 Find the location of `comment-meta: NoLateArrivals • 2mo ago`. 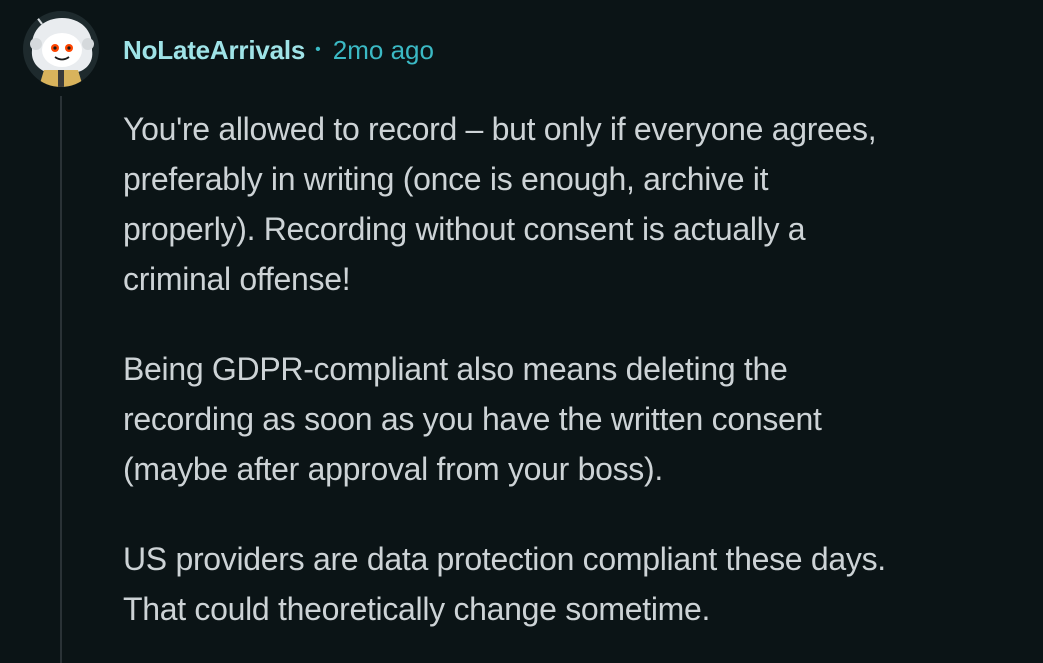

comment-meta: NoLateArrivals • 2mo ago is located at coordinates (278, 50).